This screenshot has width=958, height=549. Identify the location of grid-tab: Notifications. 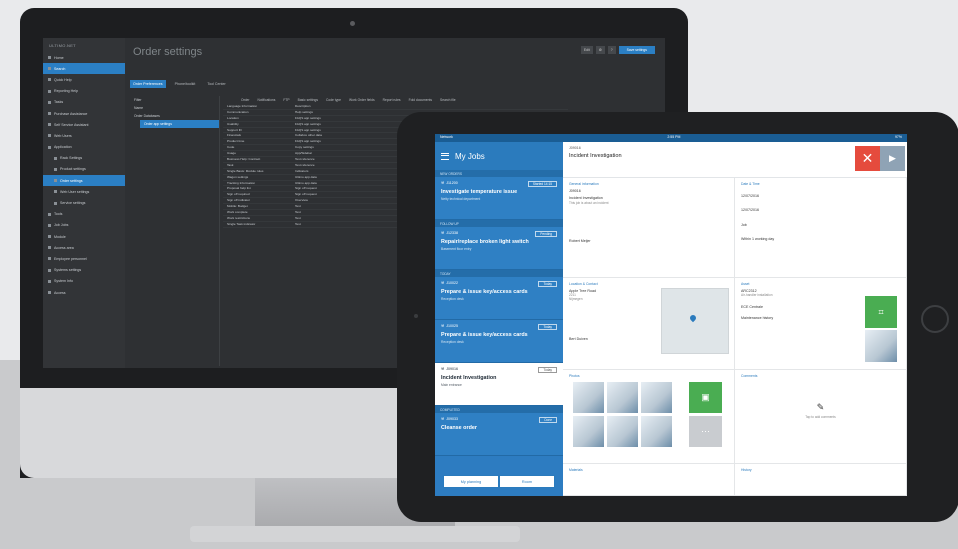
(266, 100).